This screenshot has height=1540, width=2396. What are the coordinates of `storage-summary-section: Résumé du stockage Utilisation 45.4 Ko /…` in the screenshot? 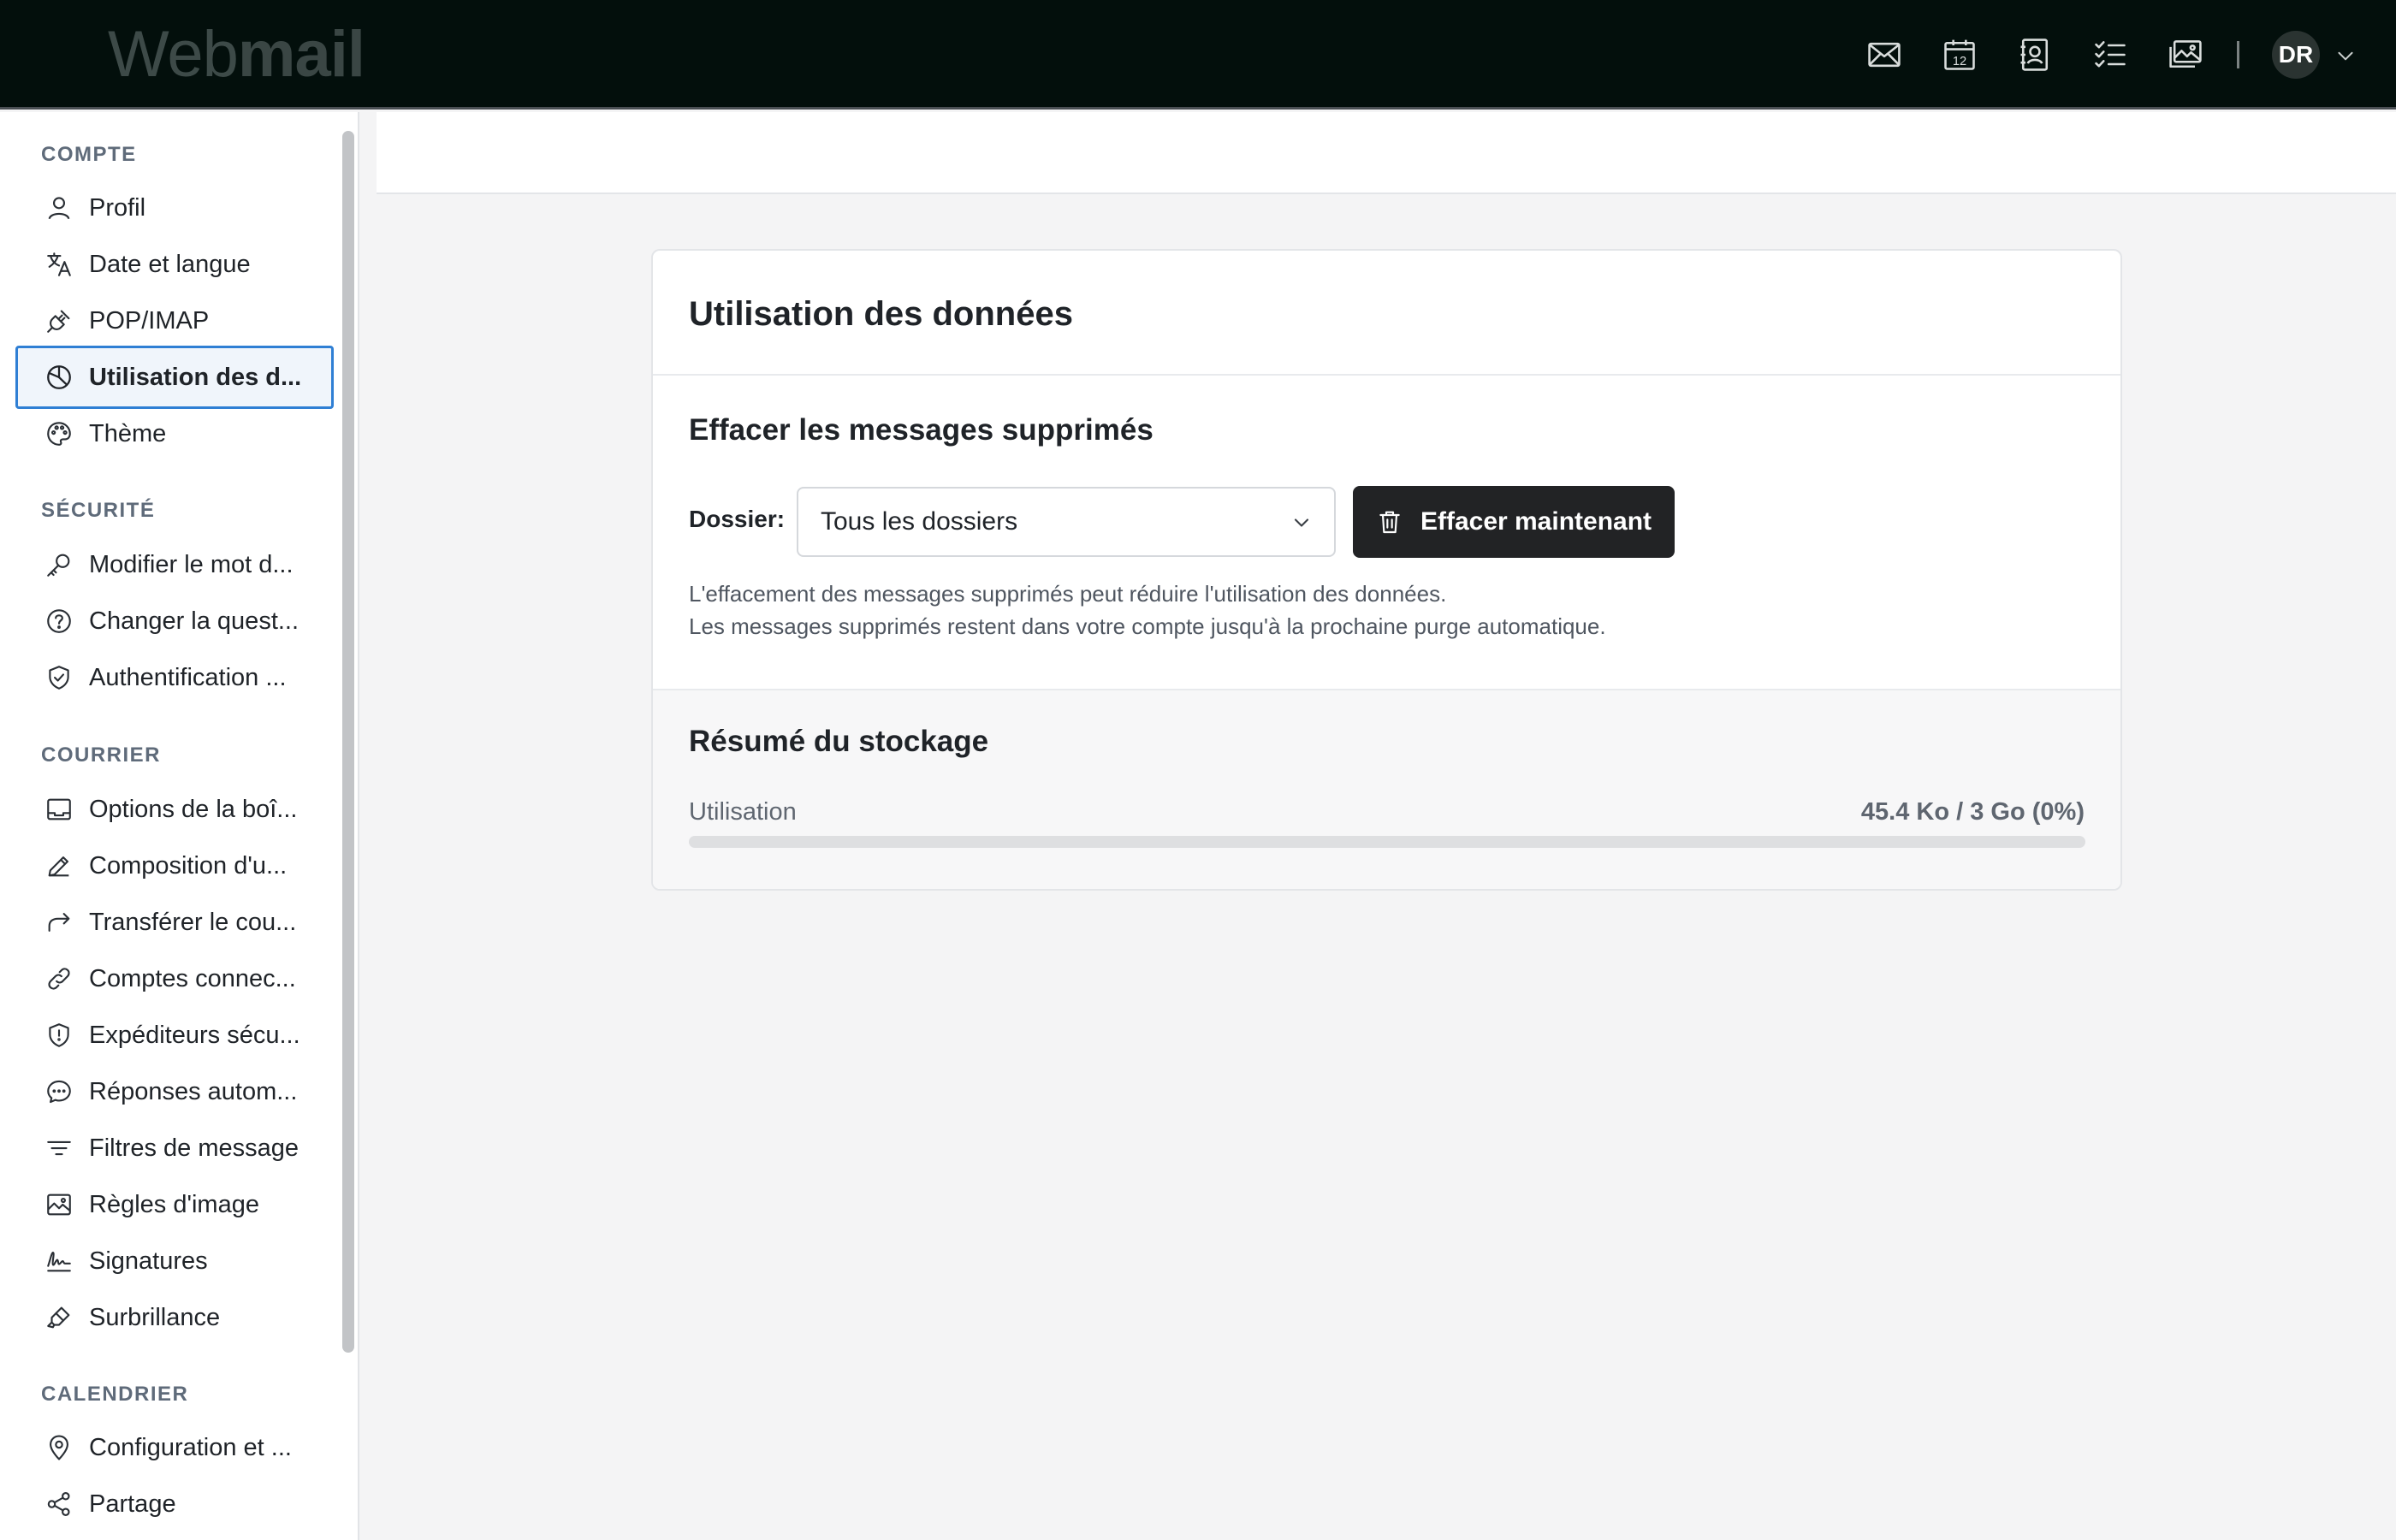 It's located at (1386, 789).